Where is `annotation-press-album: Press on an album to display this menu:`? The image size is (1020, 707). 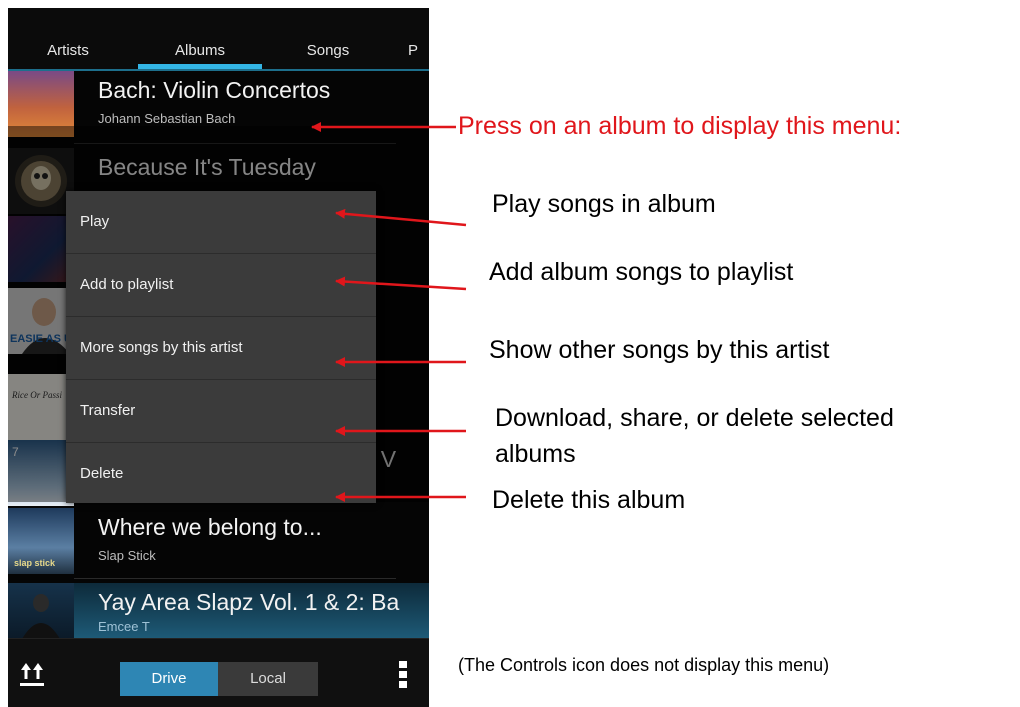
annotation-press-album: Press on an album to display this menu: is located at coordinates (680, 126).